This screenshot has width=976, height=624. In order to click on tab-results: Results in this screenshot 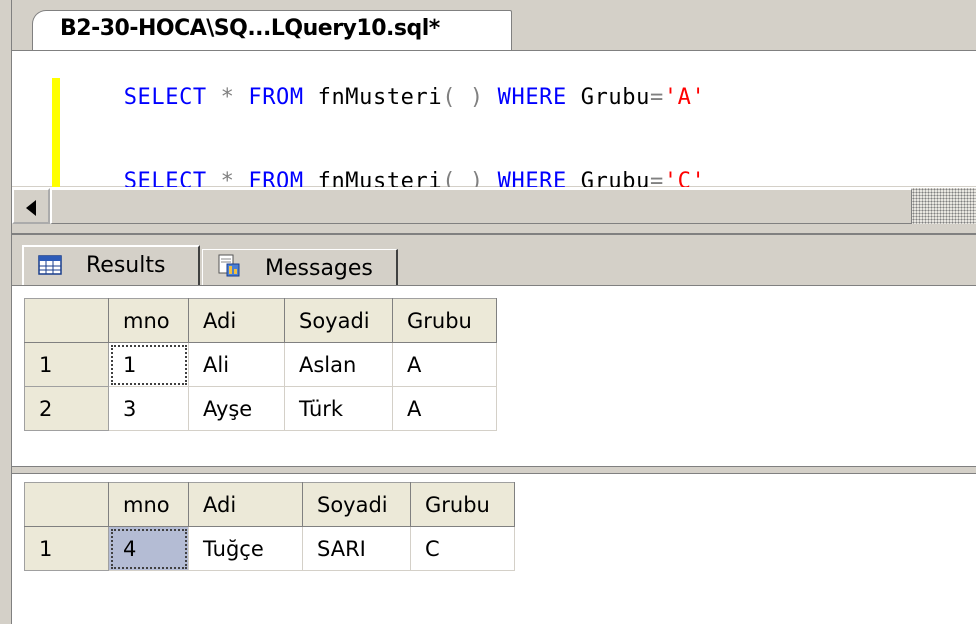, I will do `click(111, 266)`.